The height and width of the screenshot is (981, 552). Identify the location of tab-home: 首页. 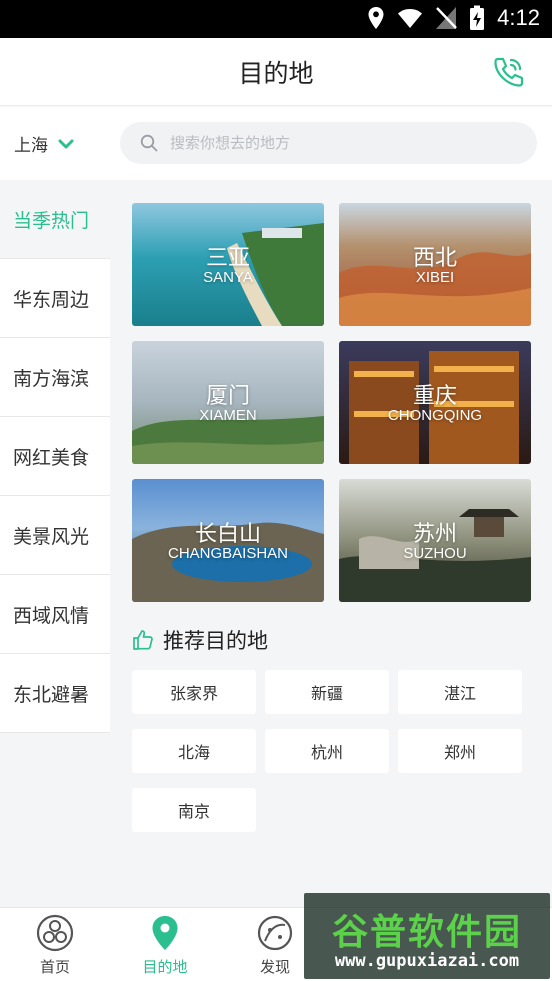
(55, 945).